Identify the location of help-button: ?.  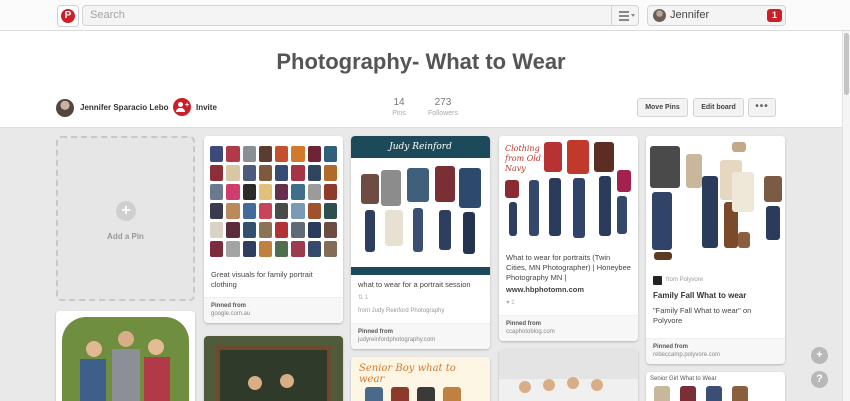
(819, 379).